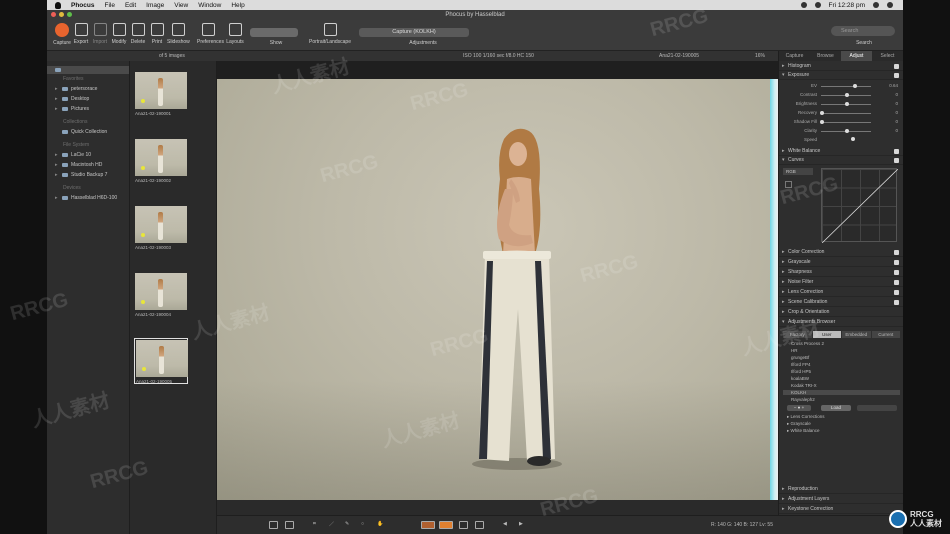 The height and width of the screenshot is (534, 950). What do you see at coordinates (88, 89) in the screenshot?
I see `sidebar-item-petersorace: ▸ petersorace` at bounding box center [88, 89].